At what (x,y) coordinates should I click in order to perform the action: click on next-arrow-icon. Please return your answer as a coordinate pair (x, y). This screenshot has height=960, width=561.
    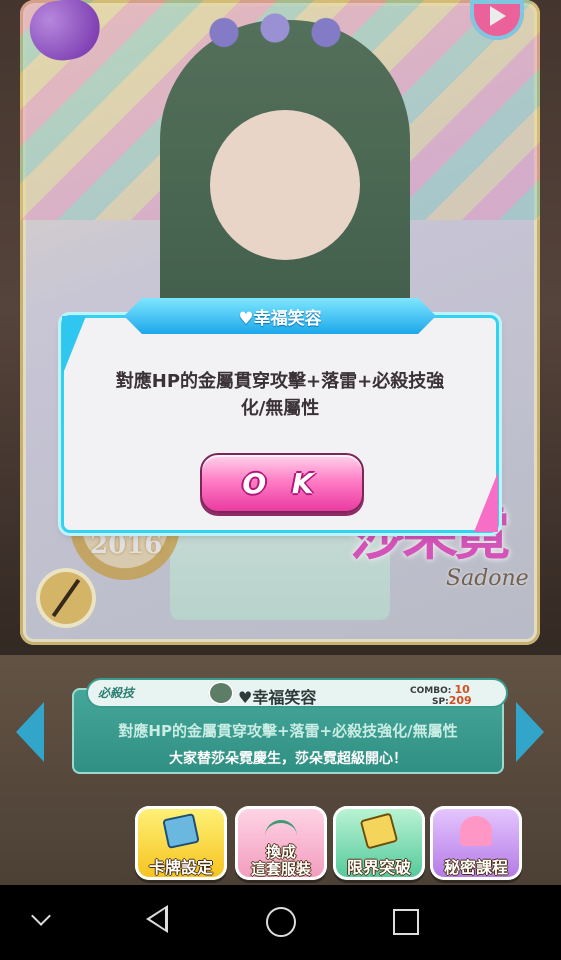
    Looking at the image, I should click on (530, 732).